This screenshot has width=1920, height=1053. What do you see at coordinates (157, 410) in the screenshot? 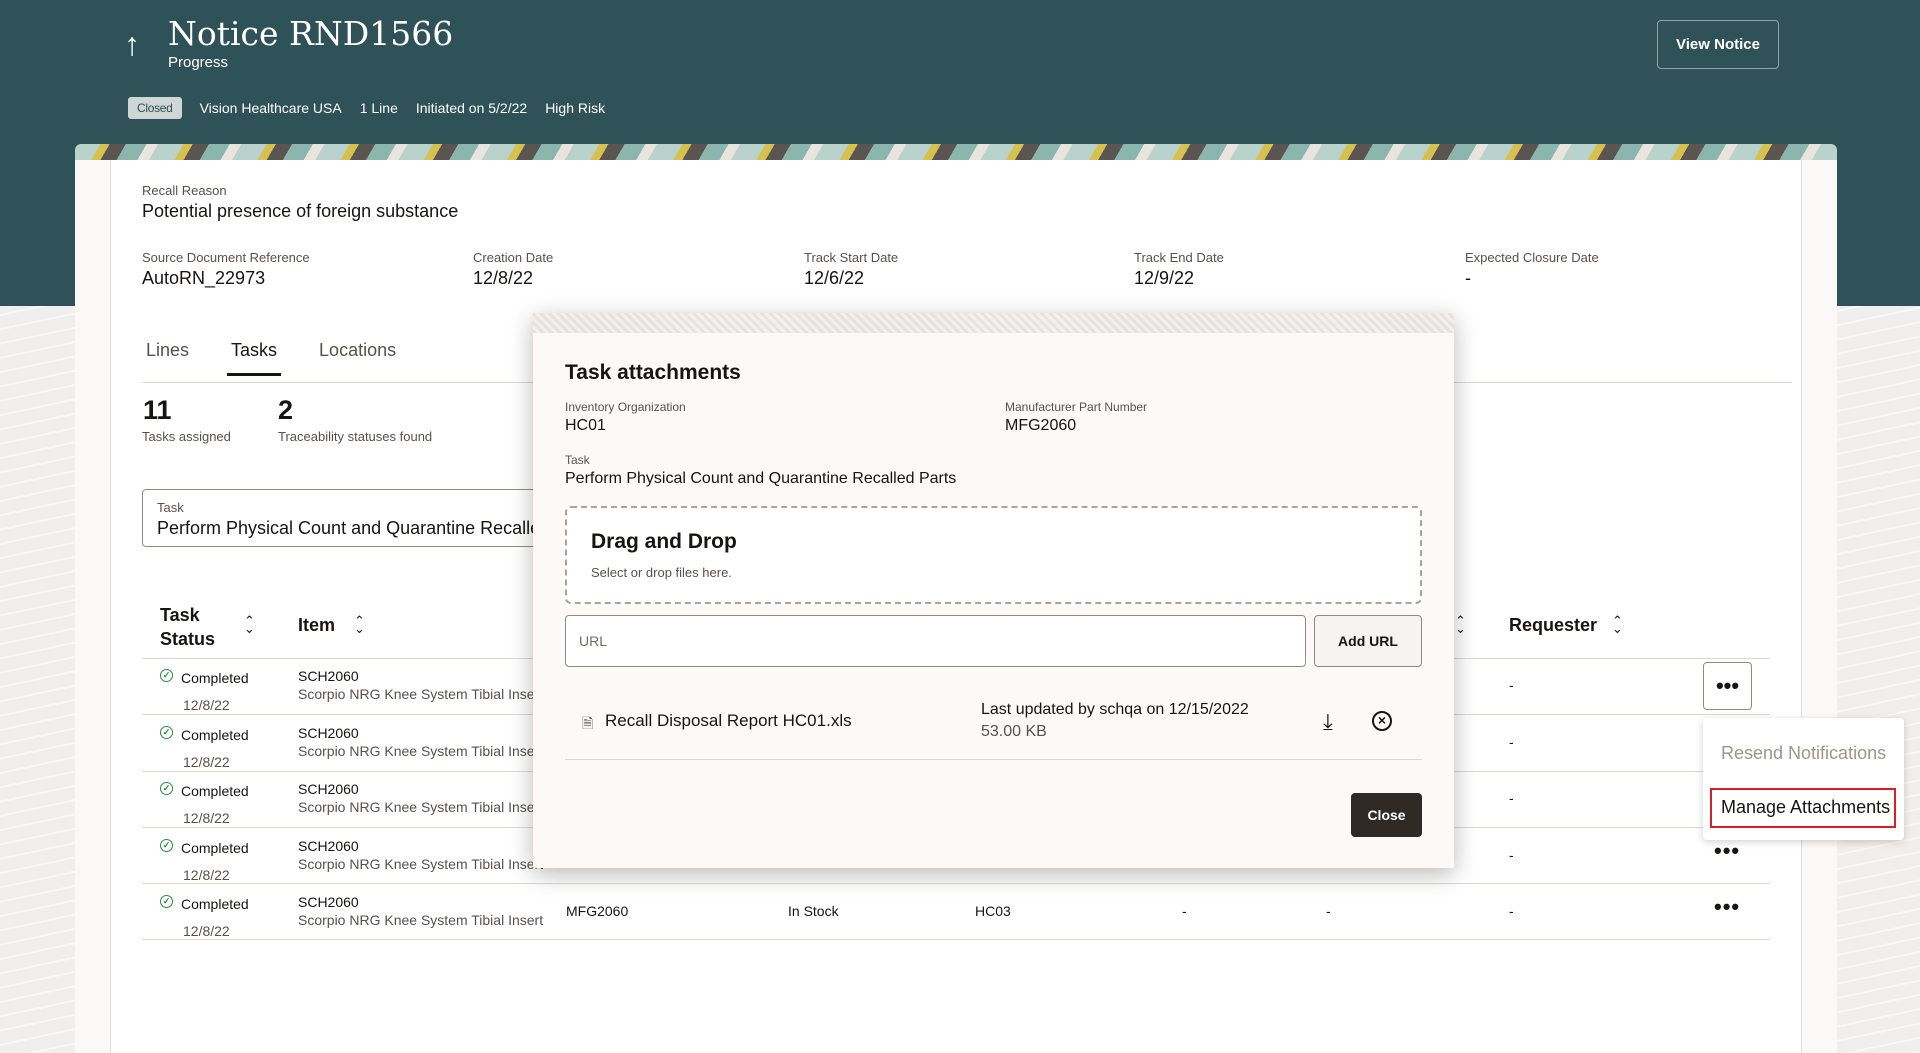
I see `tasks-assigned-count: 11` at bounding box center [157, 410].